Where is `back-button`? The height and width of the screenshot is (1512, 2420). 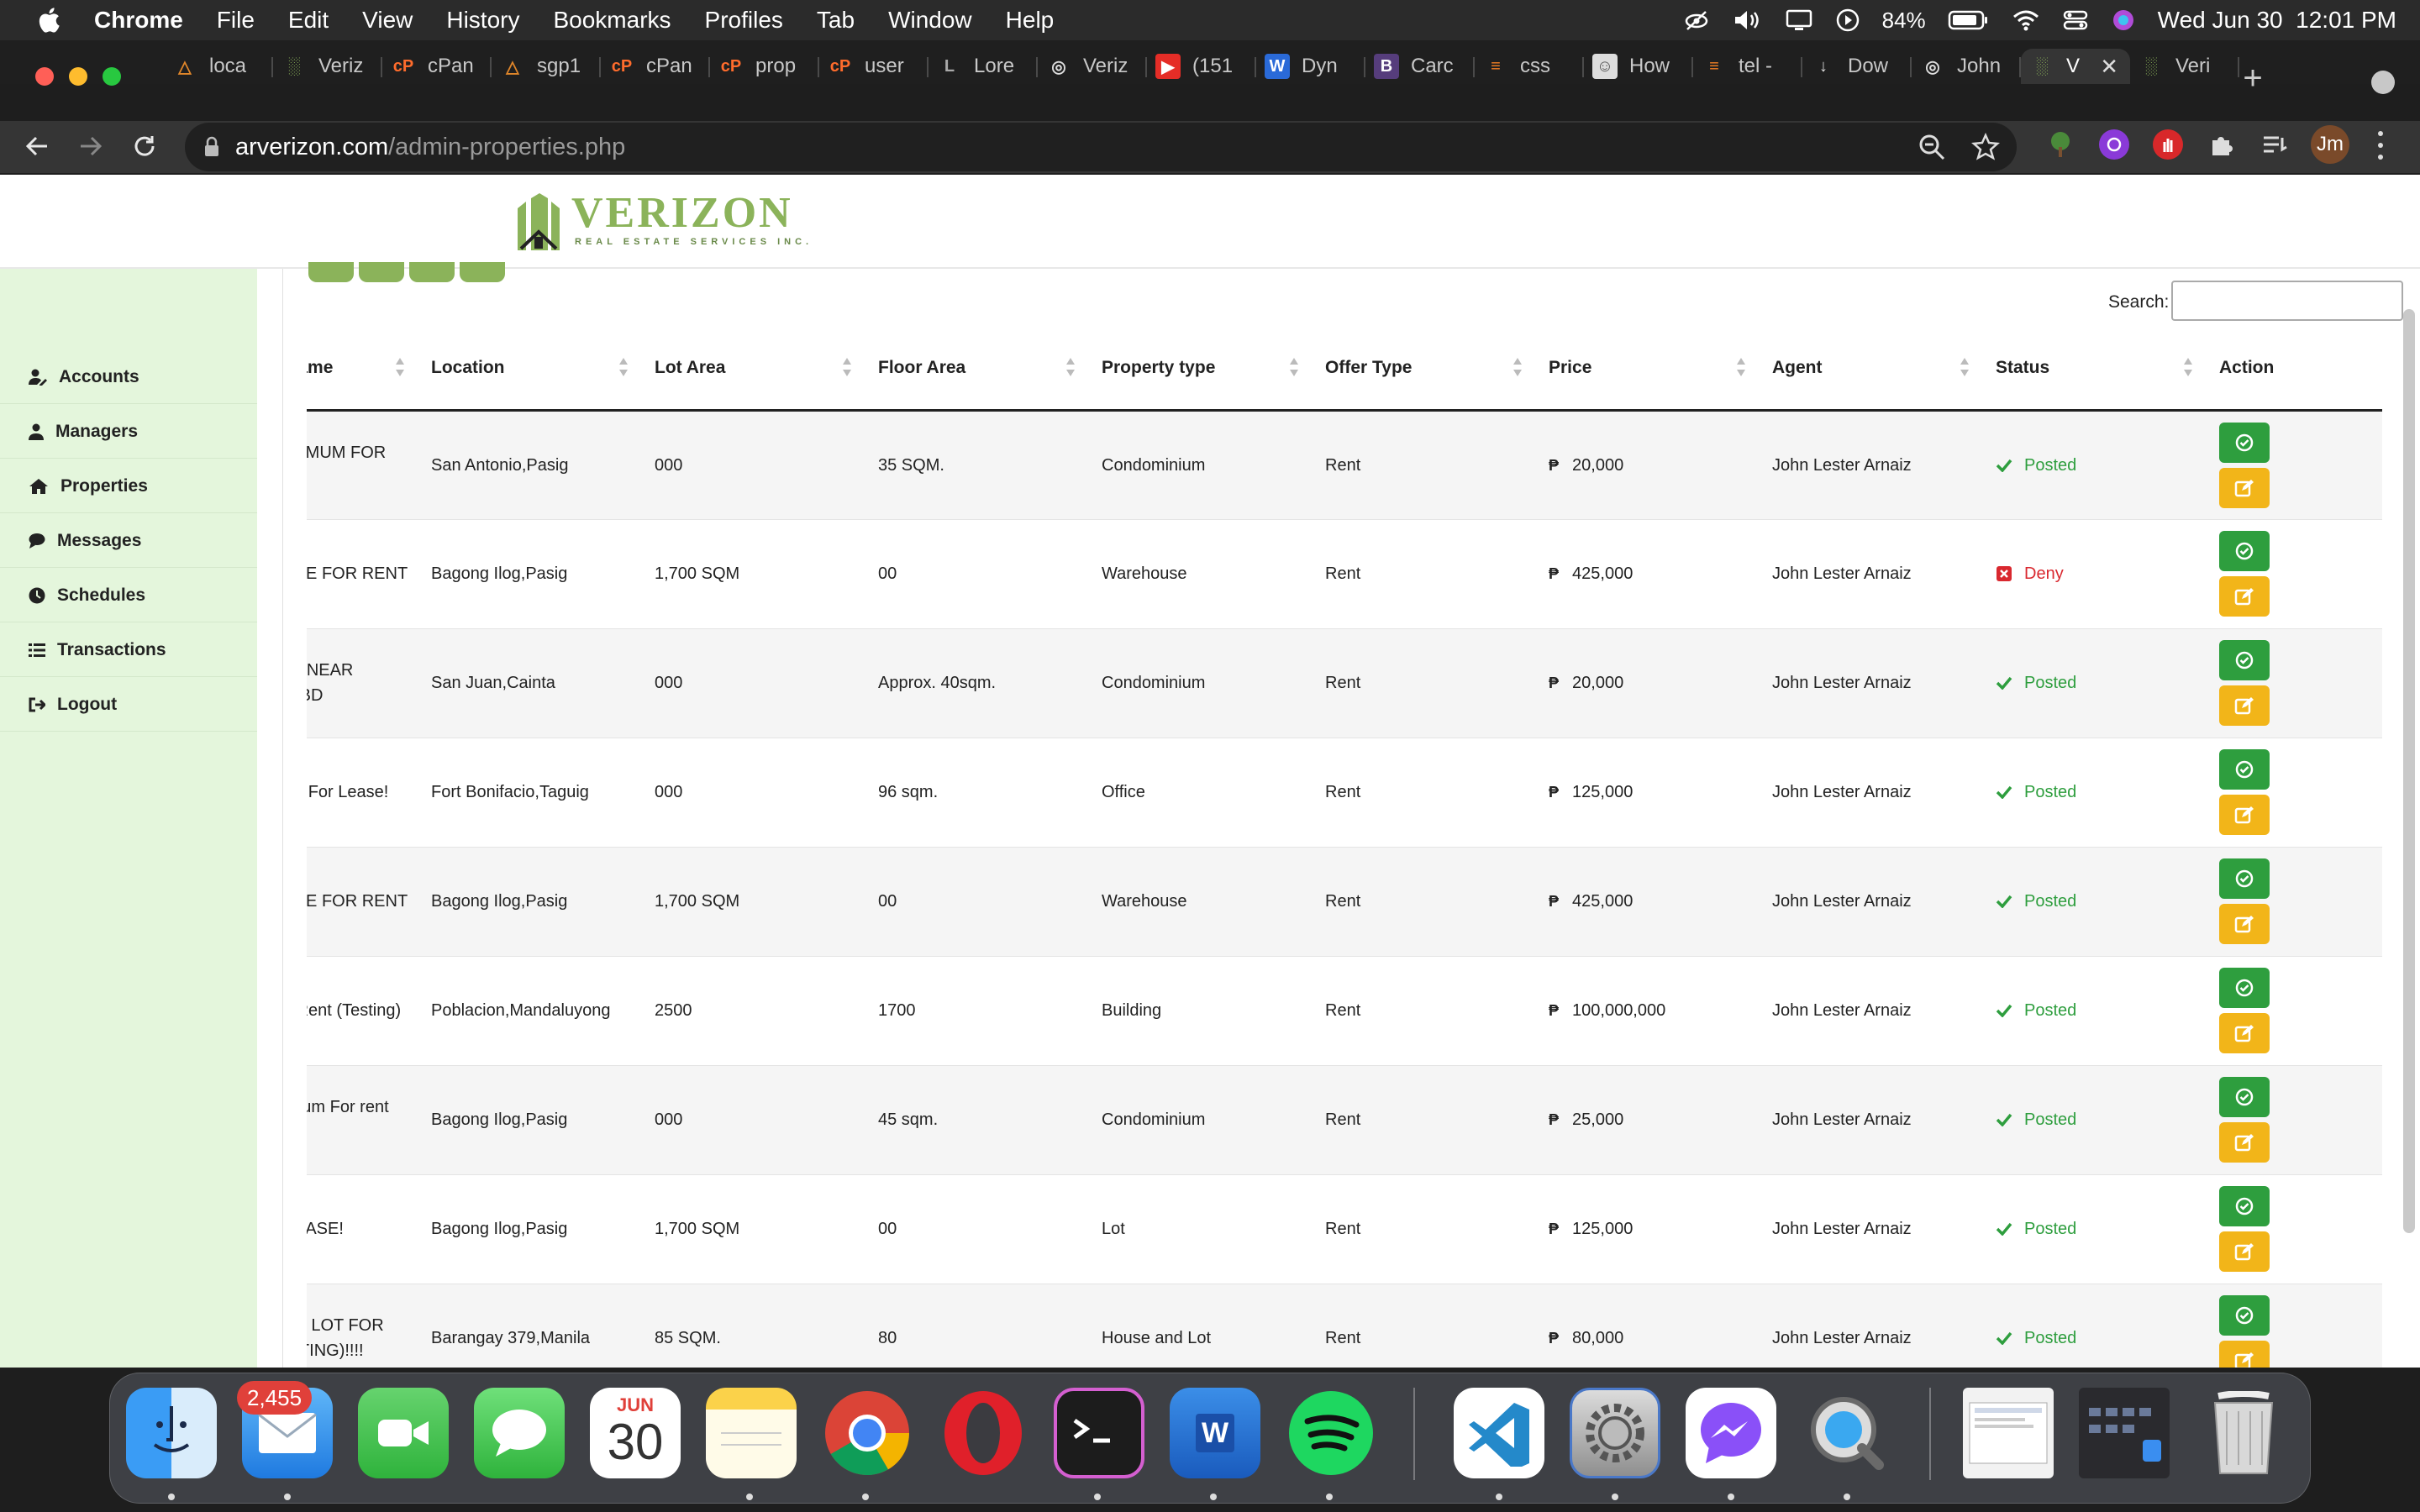 back-button is located at coordinates (36, 146).